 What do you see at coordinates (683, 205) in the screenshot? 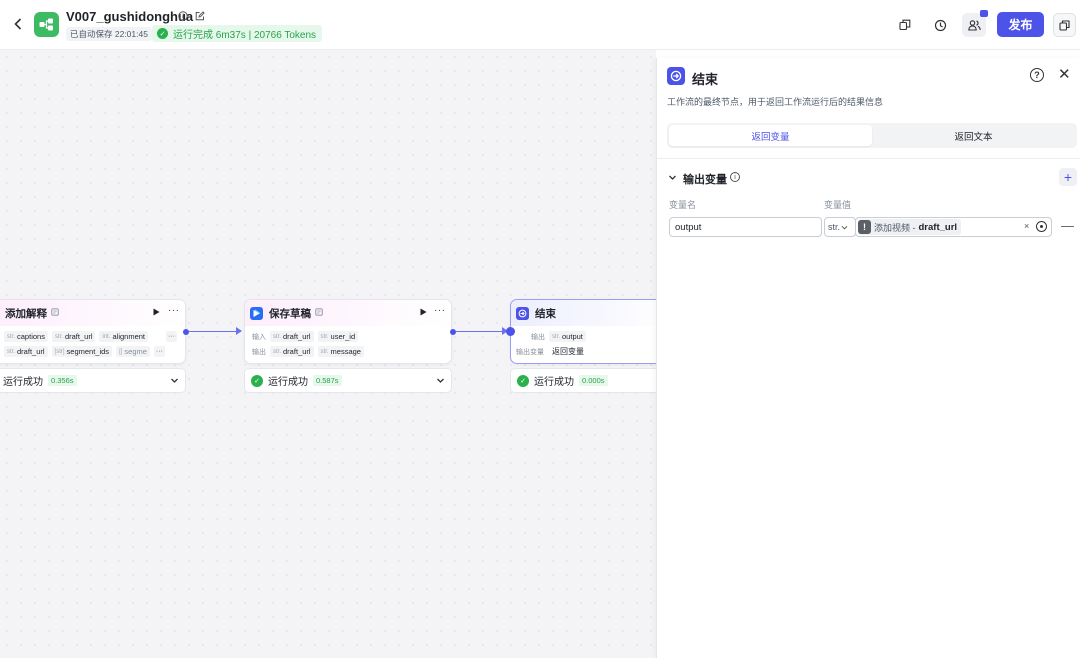
I see `column-header-name: 变量名` at bounding box center [683, 205].